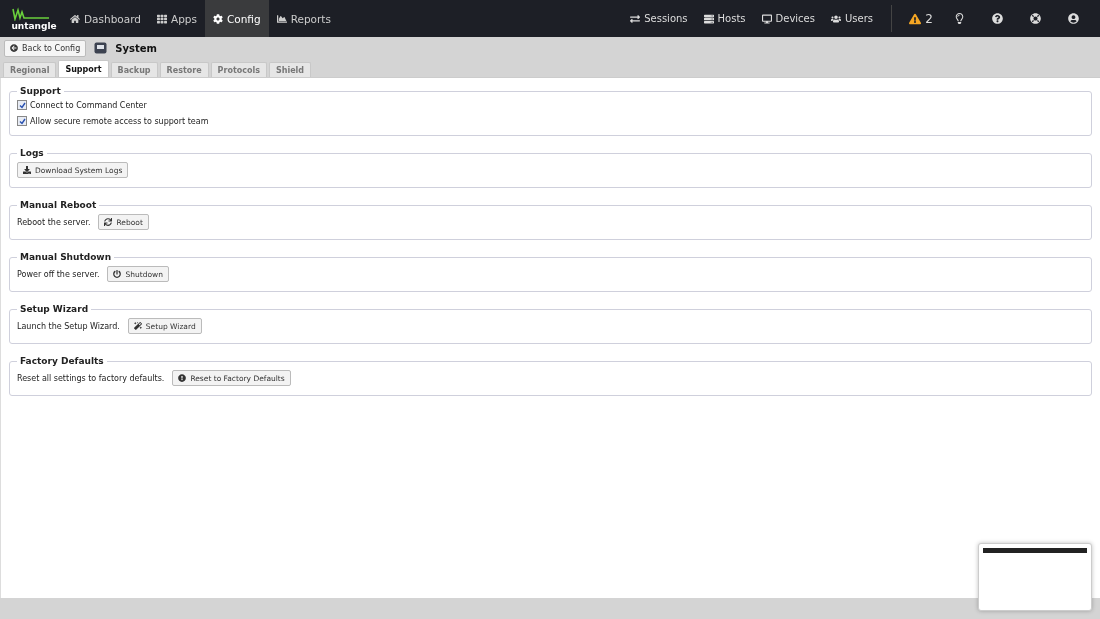  I want to click on monitor-icon, so click(766, 18).